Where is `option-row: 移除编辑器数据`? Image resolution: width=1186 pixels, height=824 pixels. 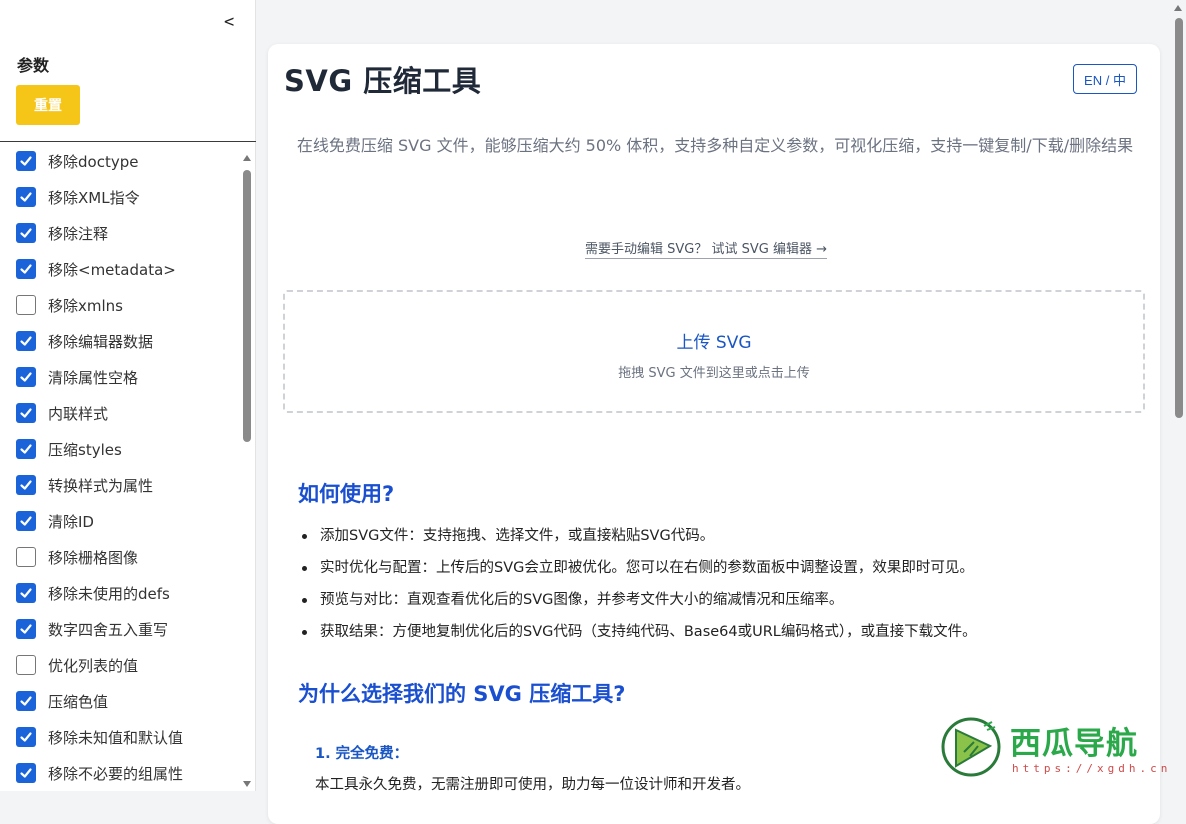
option-row: 移除编辑器数据 is located at coordinates (119, 341).